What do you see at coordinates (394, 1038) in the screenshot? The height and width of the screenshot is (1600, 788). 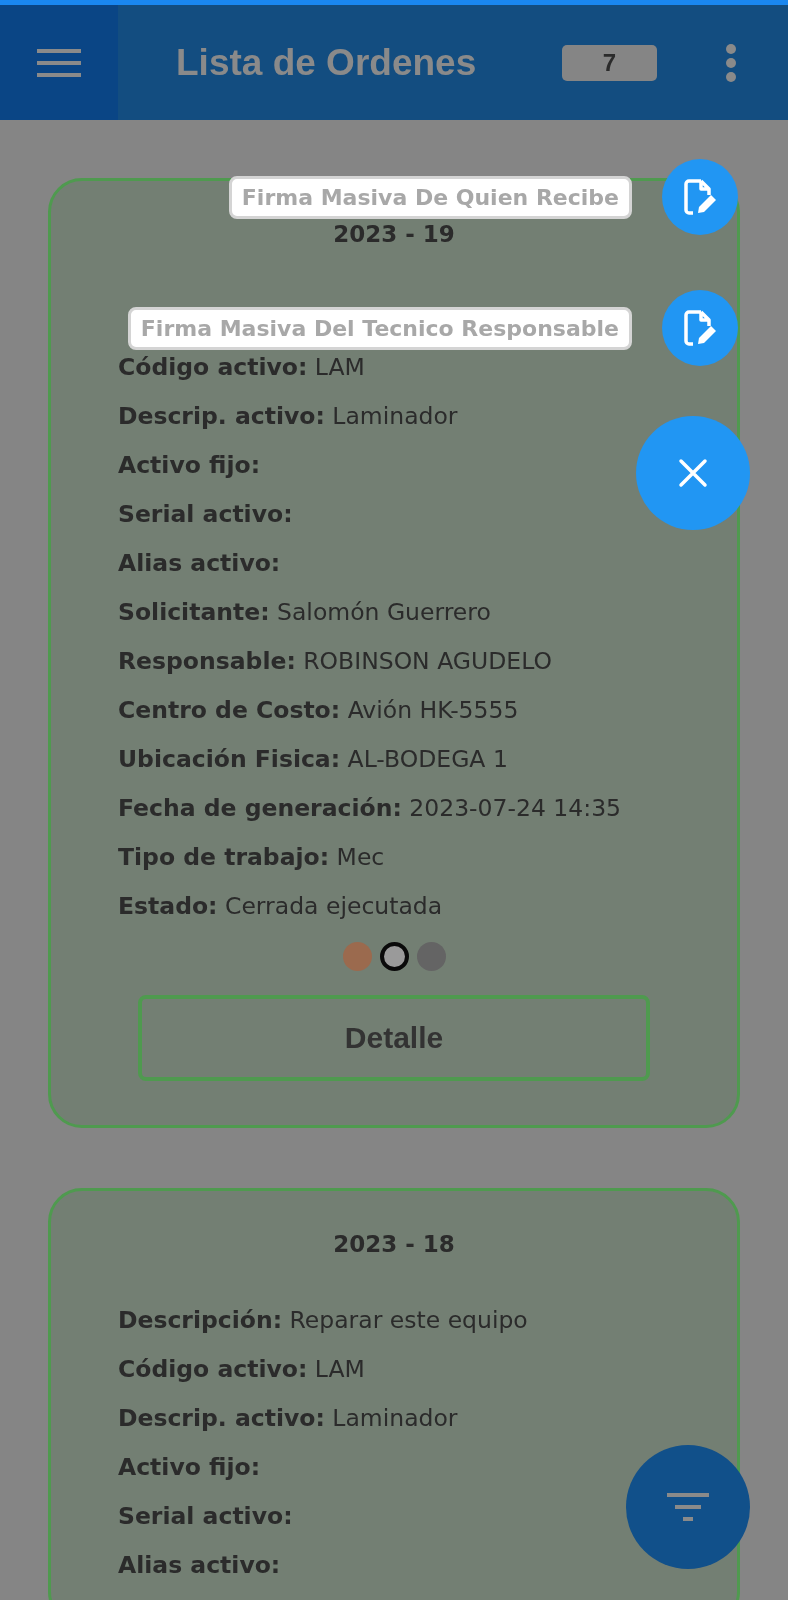 I see `detail-button: Detalle` at bounding box center [394, 1038].